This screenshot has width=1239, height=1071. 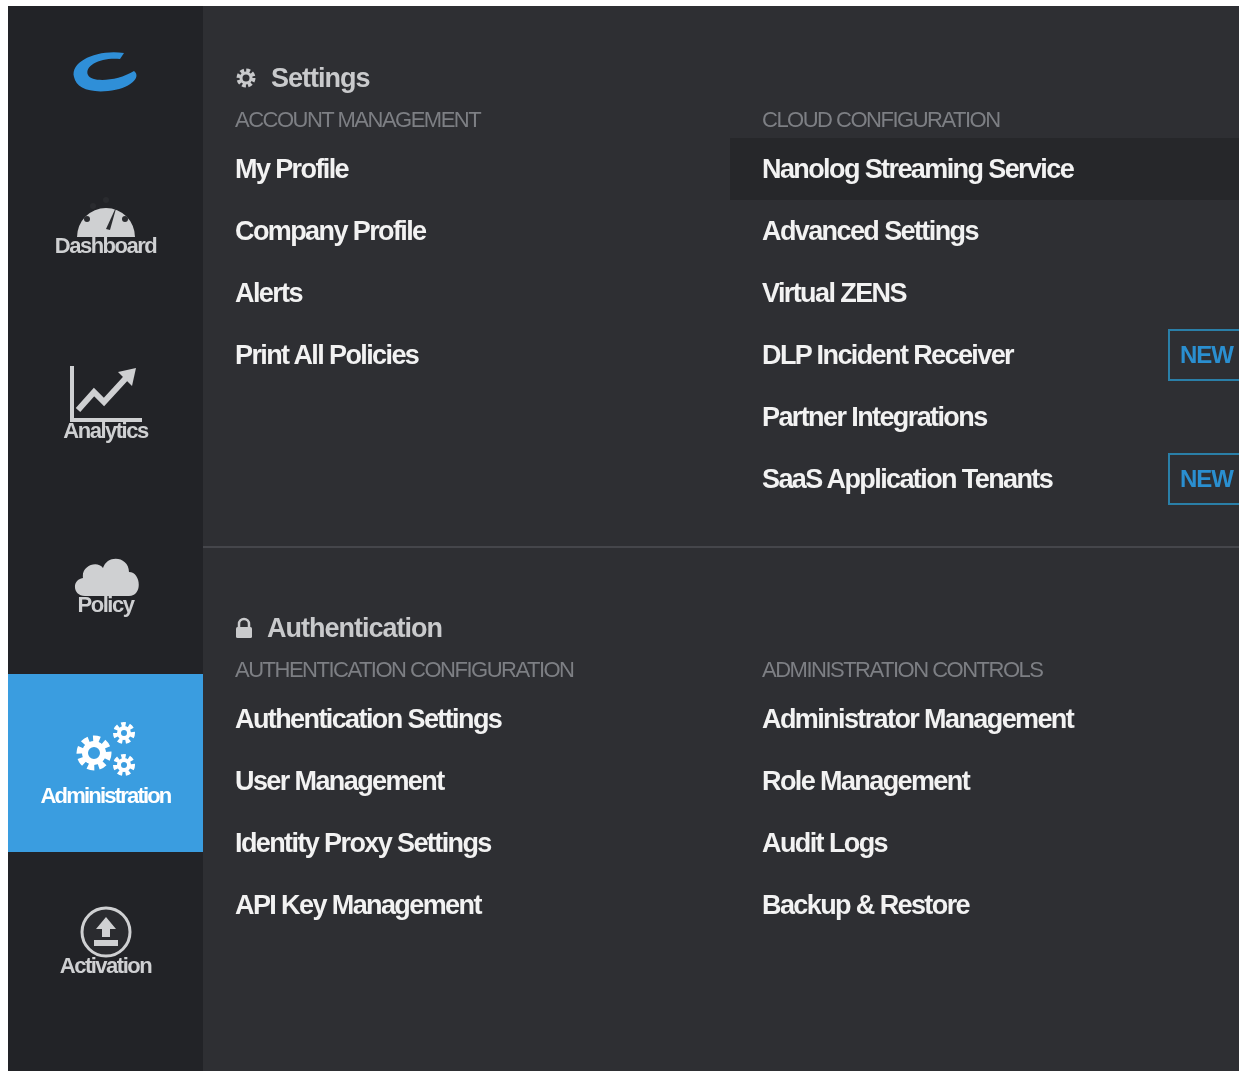 What do you see at coordinates (881, 120) in the screenshot?
I see `group-heading: CLOUD CONFIGURATION` at bounding box center [881, 120].